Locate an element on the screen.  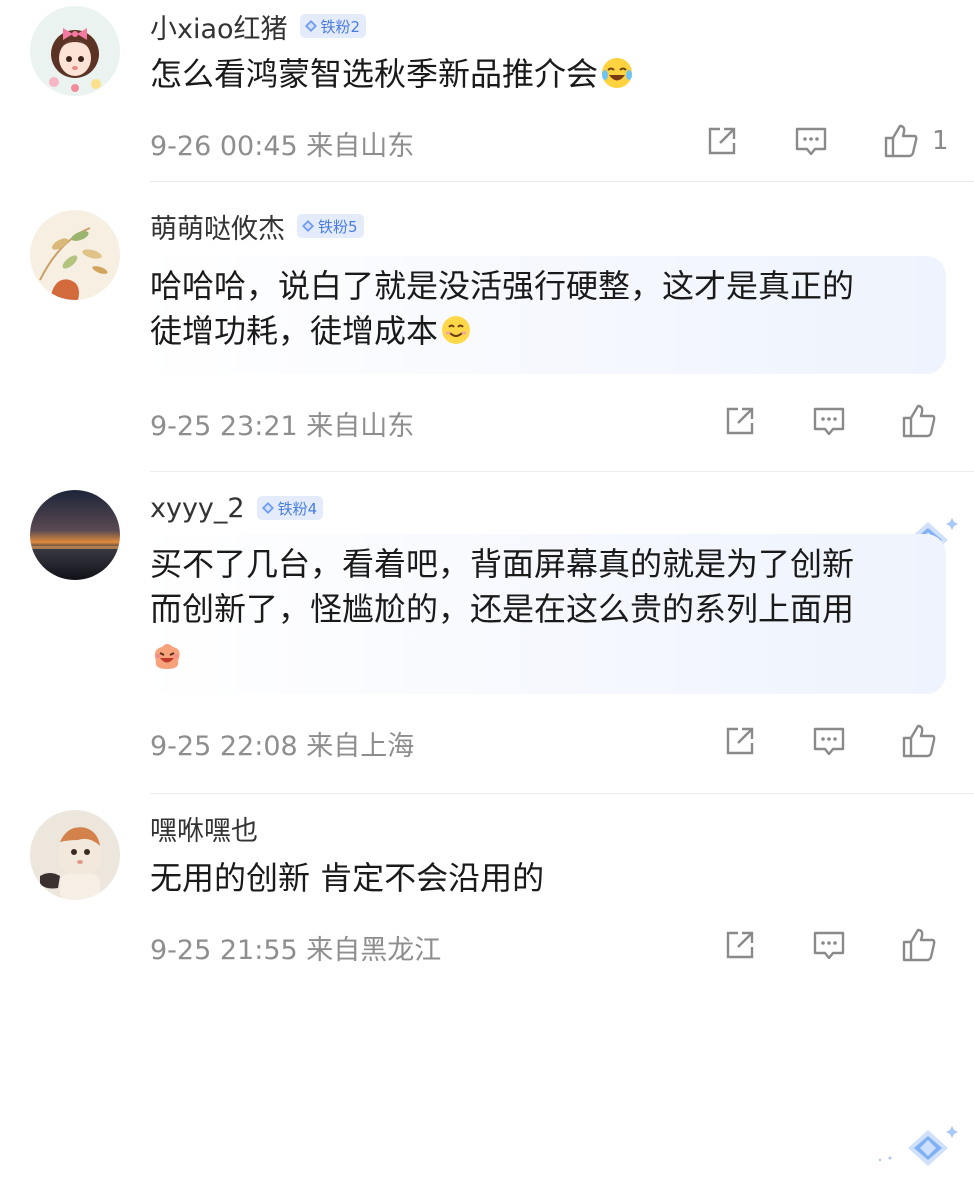
fan-badge: 铁粉5 is located at coordinates (330, 226).